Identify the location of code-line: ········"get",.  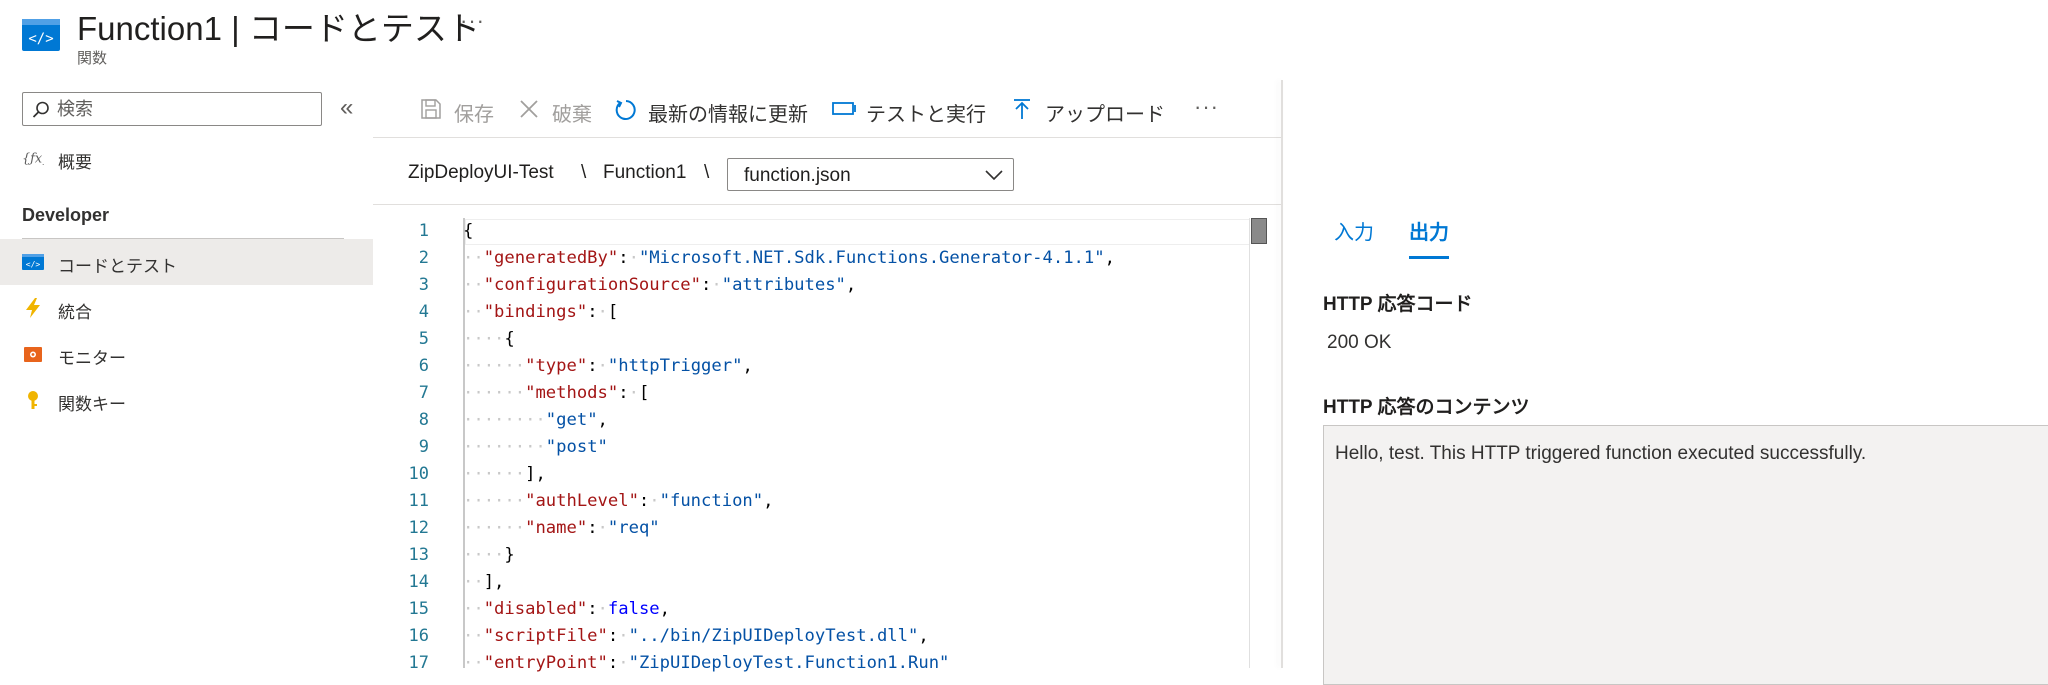
(535, 420).